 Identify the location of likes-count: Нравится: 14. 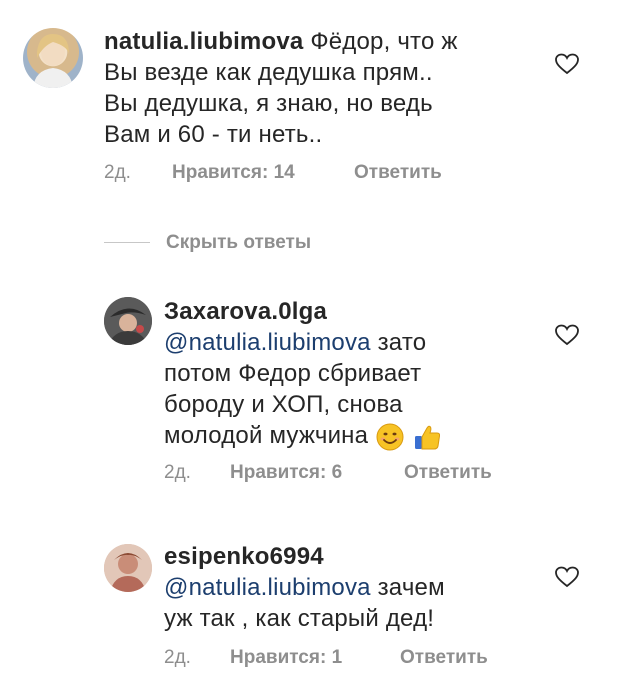
(233, 173).